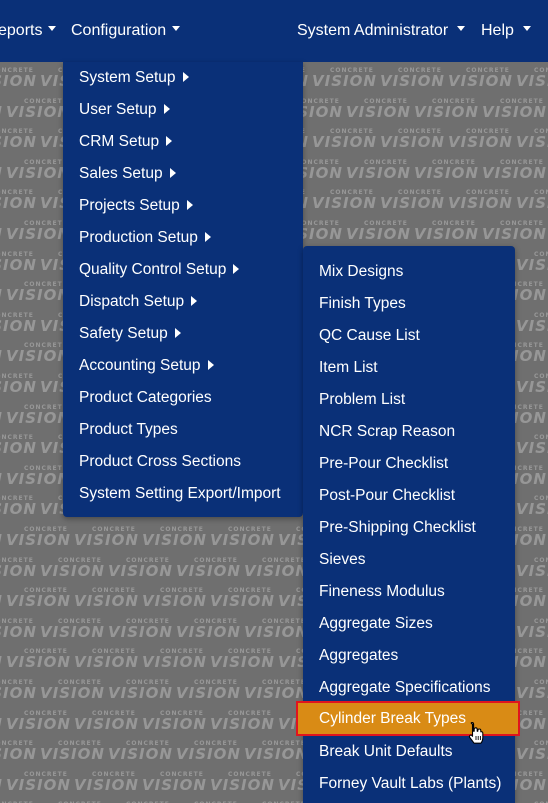  What do you see at coordinates (126, 78) in the screenshot?
I see `menu-item-system-setup: System Setup` at bounding box center [126, 78].